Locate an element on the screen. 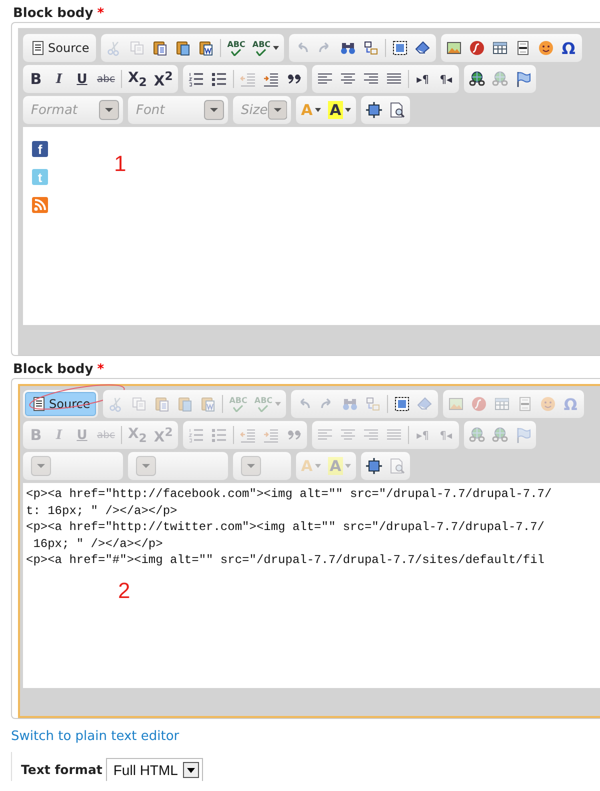 The image size is (600, 791). script-button: X$^{2}$ is located at coordinates (163, 79).